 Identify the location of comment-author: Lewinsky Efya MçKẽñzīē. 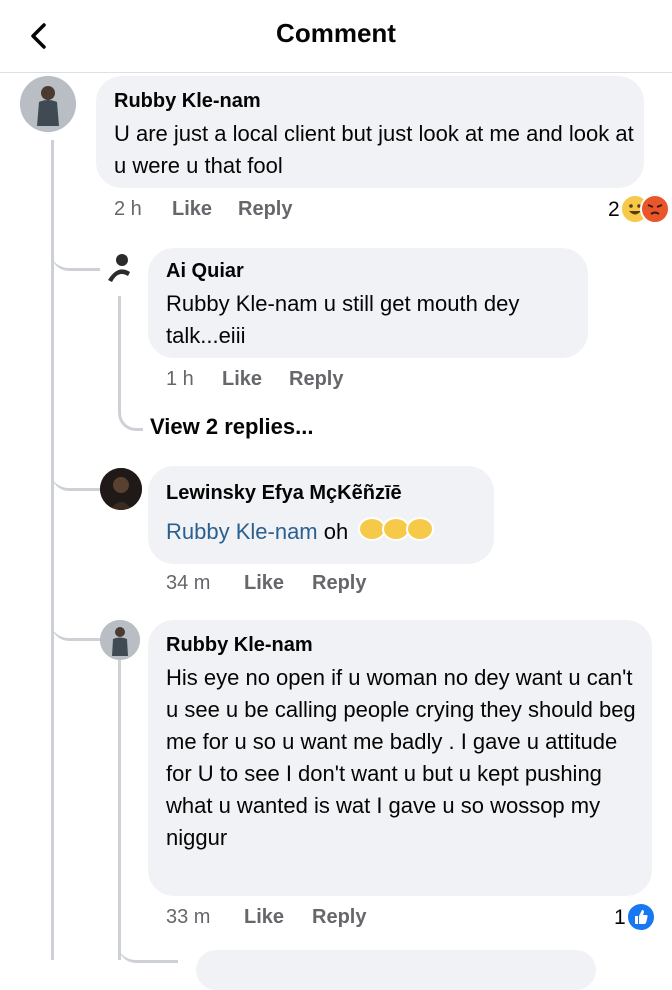
(284, 493).